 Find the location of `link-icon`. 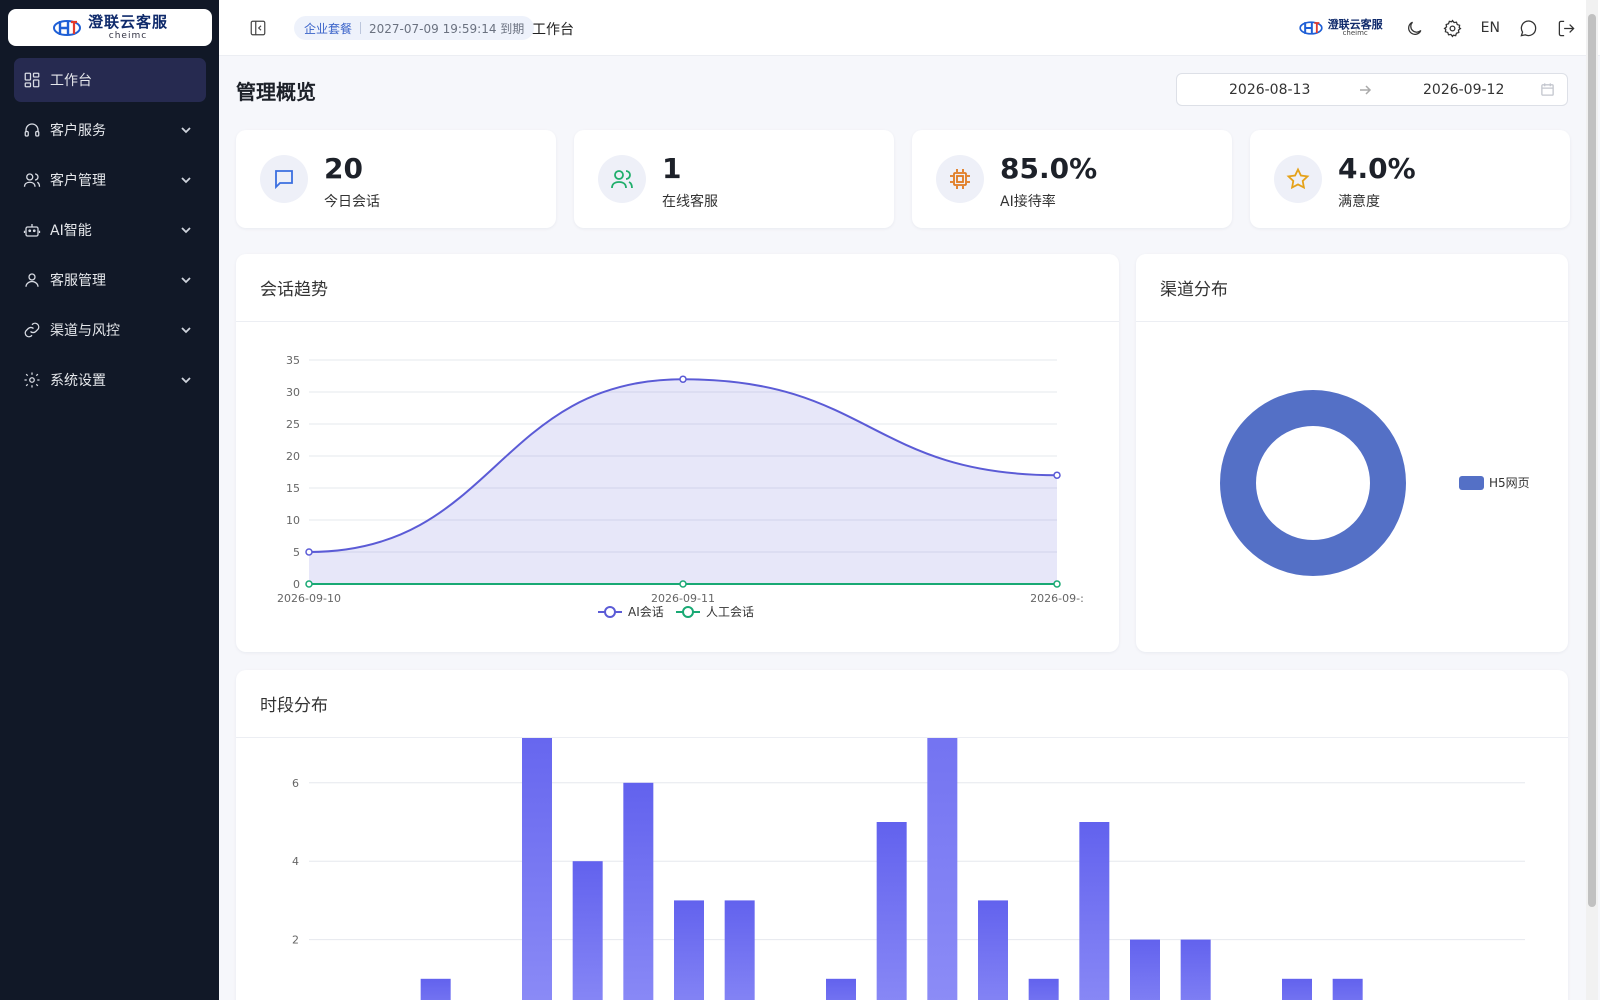

link-icon is located at coordinates (32, 330).